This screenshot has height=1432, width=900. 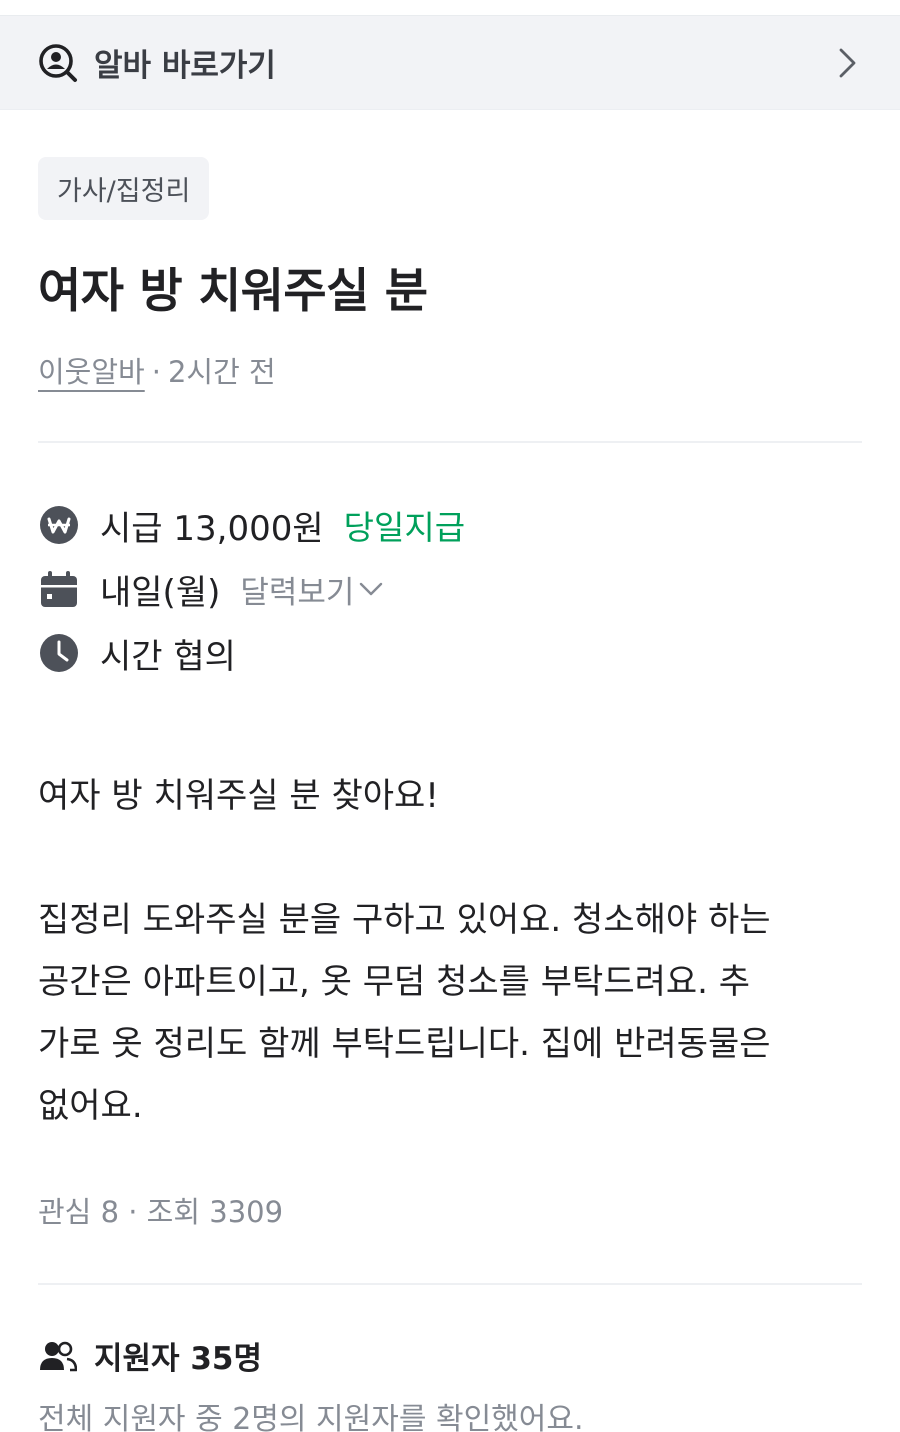 What do you see at coordinates (161, 1212) in the screenshot?
I see `post-stats: 관심 8 · 조회 3309` at bounding box center [161, 1212].